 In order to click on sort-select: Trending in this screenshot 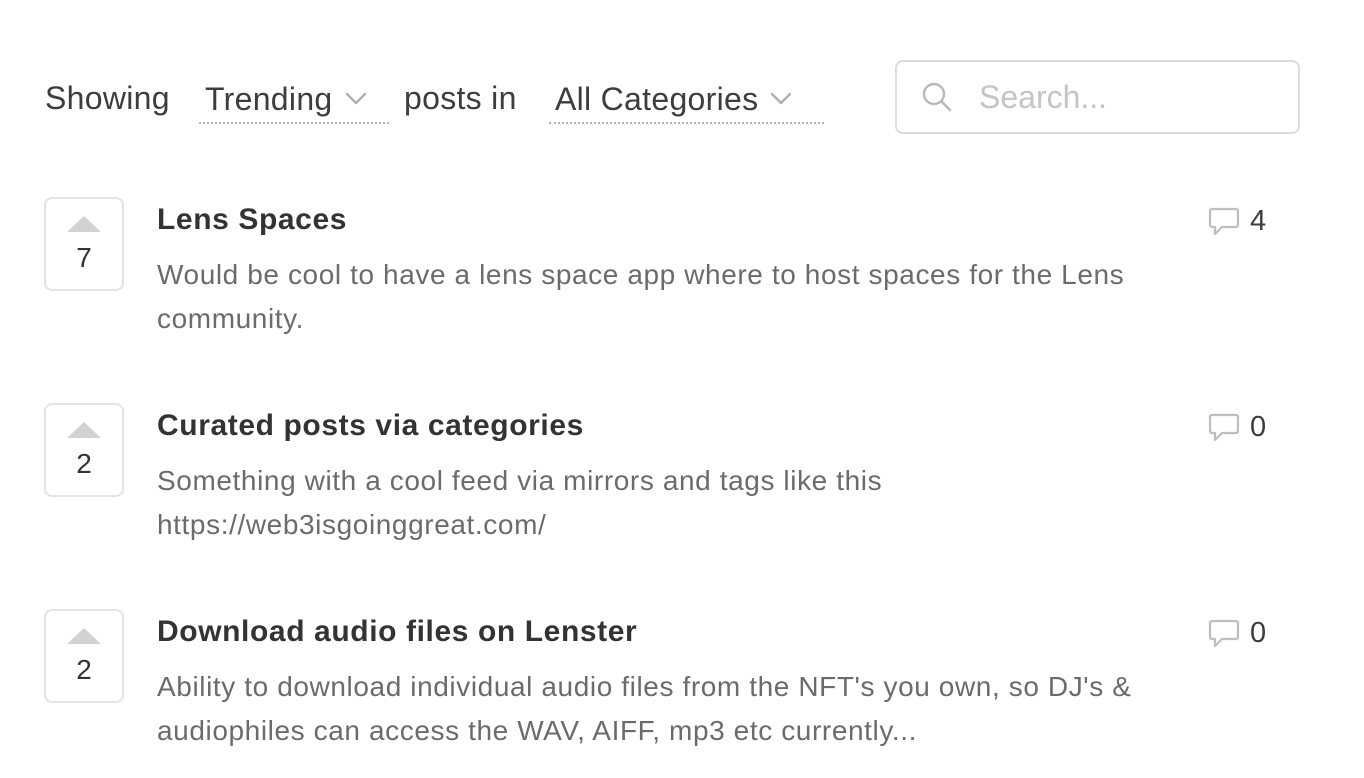, I will do `click(294, 100)`.